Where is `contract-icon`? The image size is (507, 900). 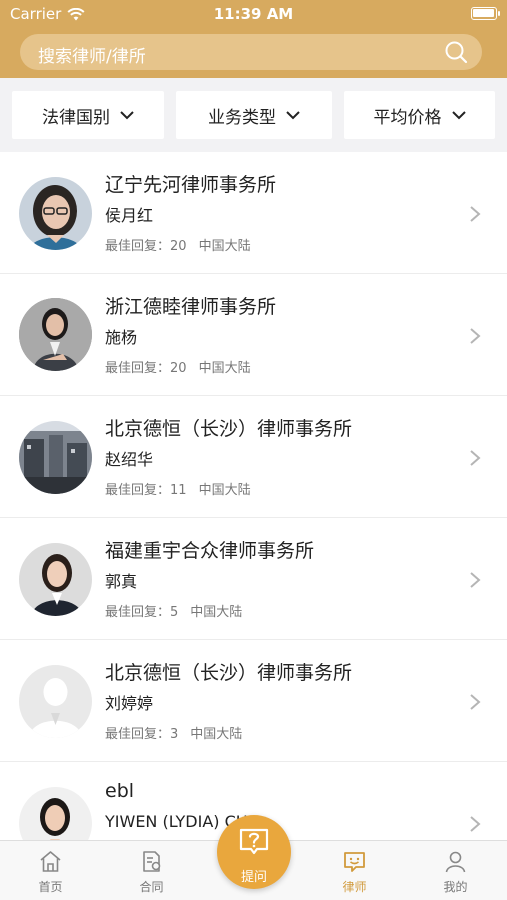 contract-icon is located at coordinates (152, 861).